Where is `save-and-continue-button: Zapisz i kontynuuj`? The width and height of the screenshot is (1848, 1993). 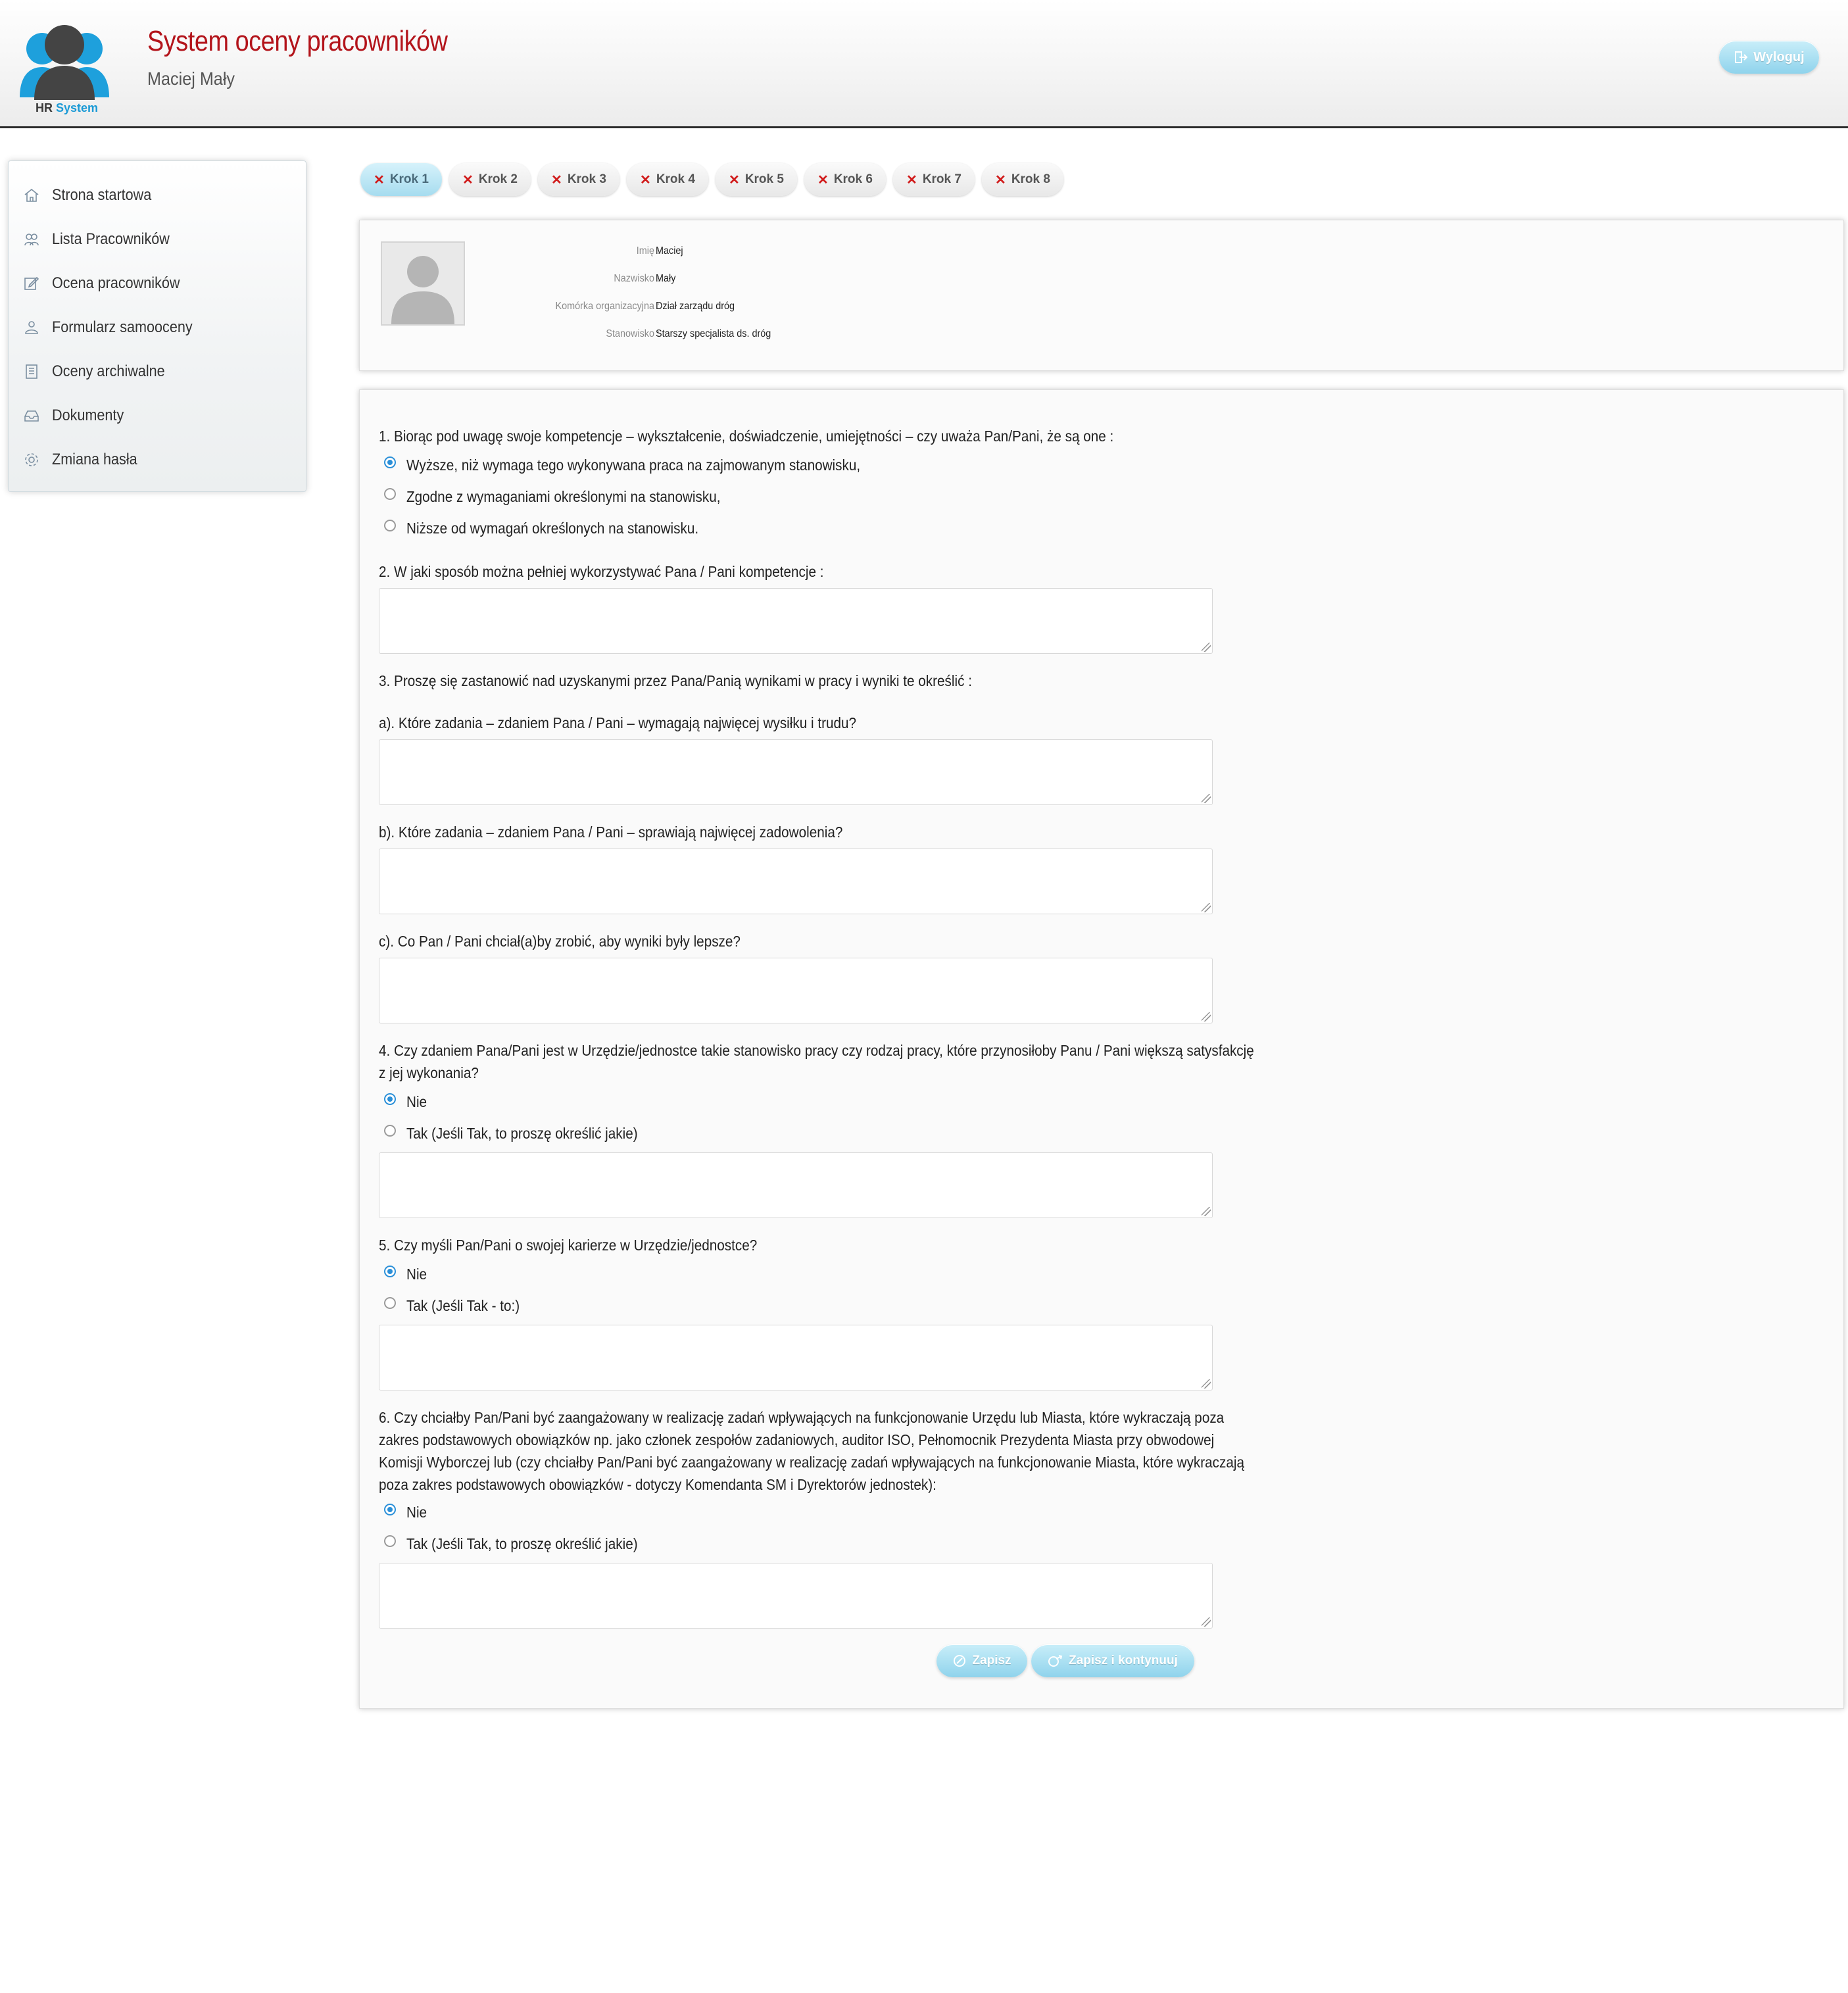 save-and-continue-button: Zapisz i kontynuuj is located at coordinates (1112, 1660).